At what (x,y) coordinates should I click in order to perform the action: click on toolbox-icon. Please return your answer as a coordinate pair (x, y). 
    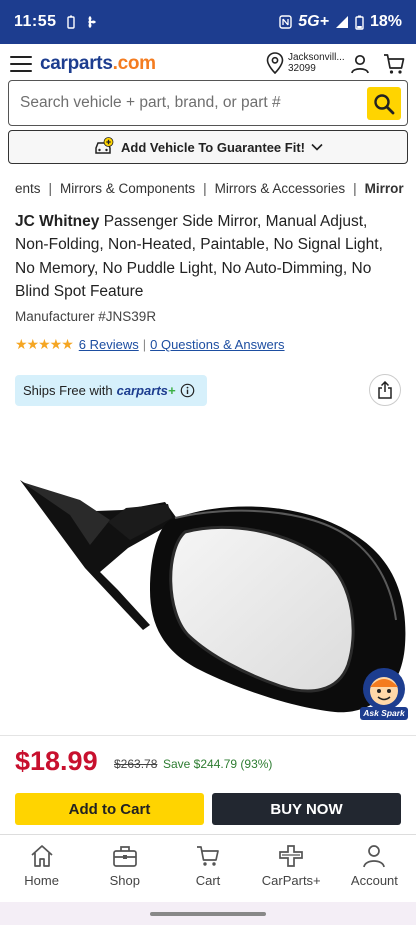
    Looking at the image, I should click on (124, 856).